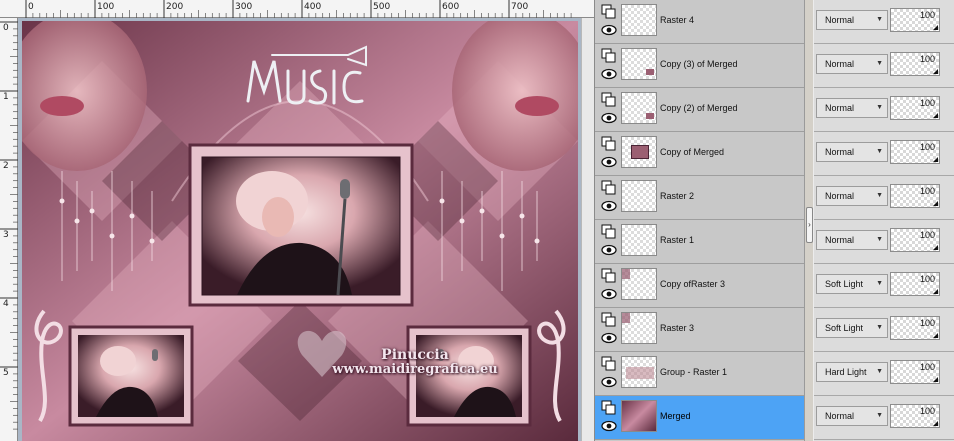 The image size is (954, 441). What do you see at coordinates (852, 372) in the screenshot?
I see `blend-mode-select: Hard Light ▼` at bounding box center [852, 372].